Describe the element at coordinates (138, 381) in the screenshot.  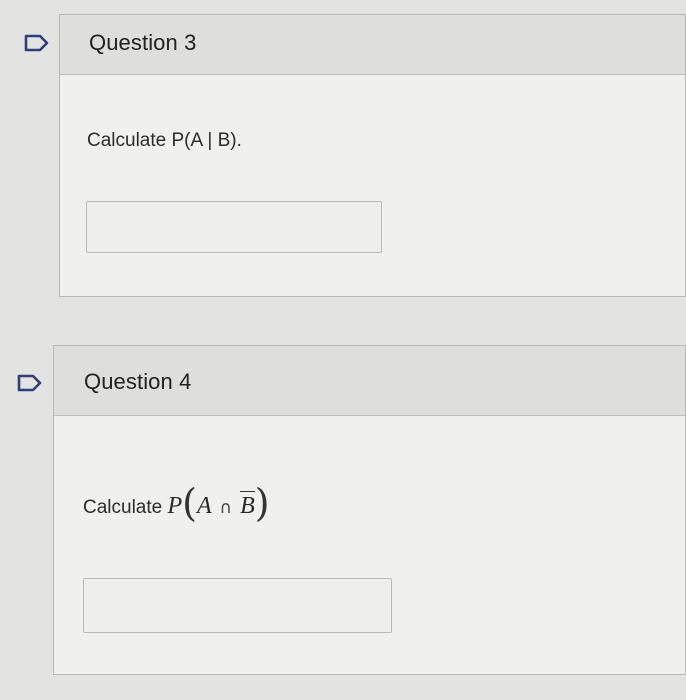
I see `question-4-title: Question 4` at that location.